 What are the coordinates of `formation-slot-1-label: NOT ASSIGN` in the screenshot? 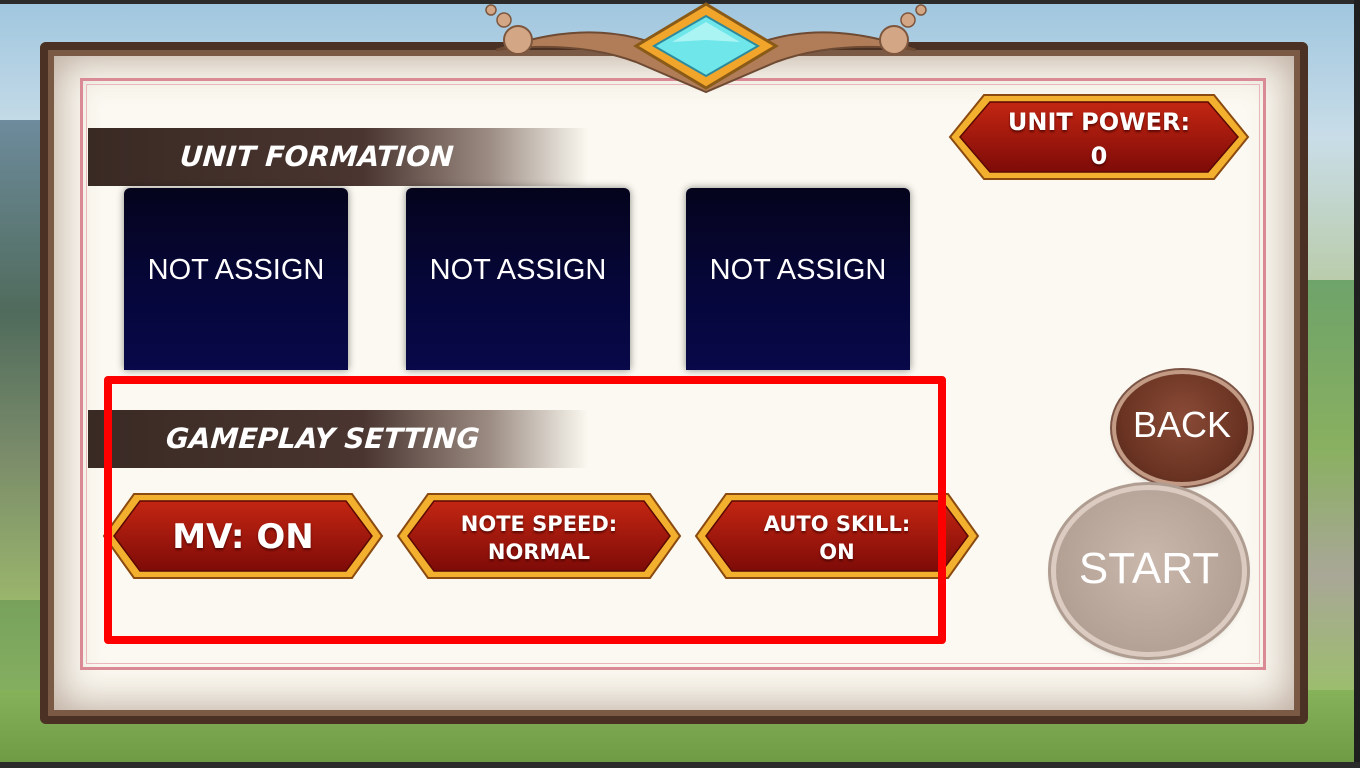 It's located at (236, 270).